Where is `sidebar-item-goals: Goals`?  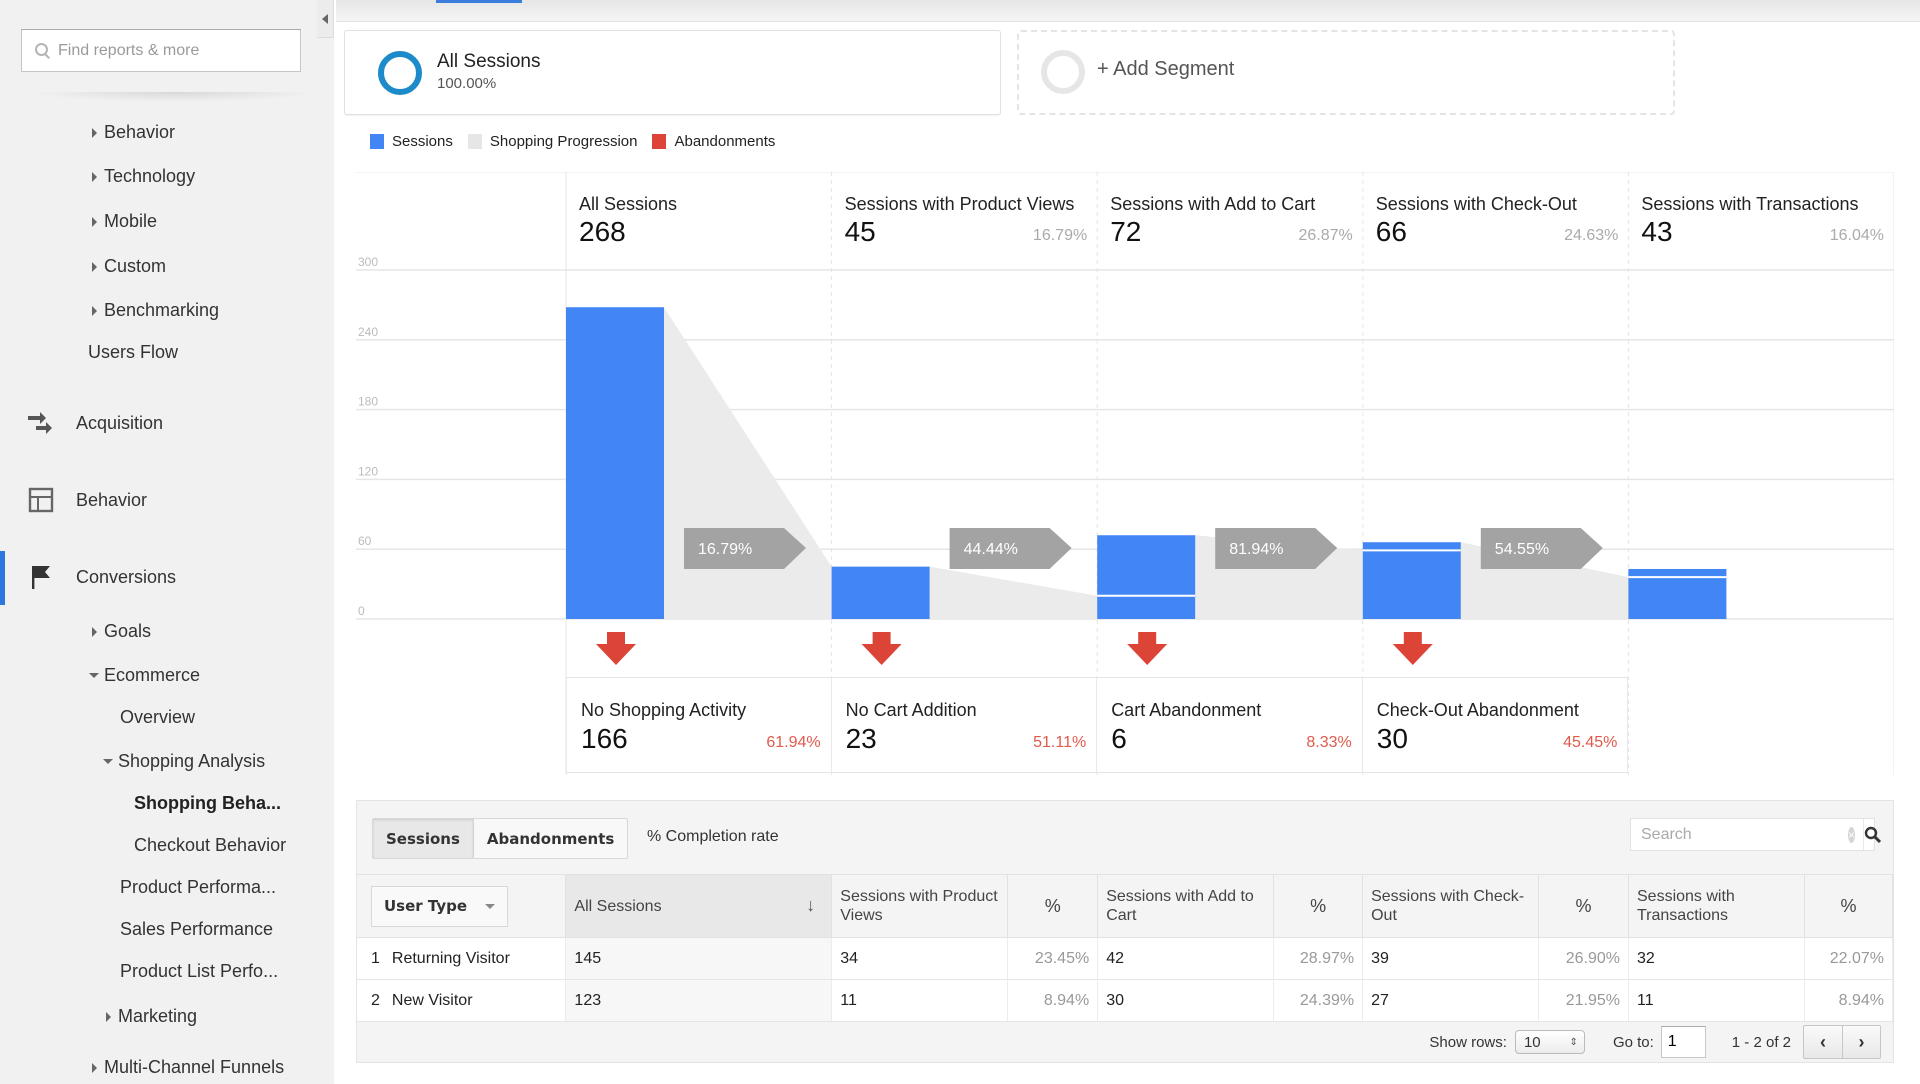
sidebar-item-goals: Goals is located at coordinates (121, 631).